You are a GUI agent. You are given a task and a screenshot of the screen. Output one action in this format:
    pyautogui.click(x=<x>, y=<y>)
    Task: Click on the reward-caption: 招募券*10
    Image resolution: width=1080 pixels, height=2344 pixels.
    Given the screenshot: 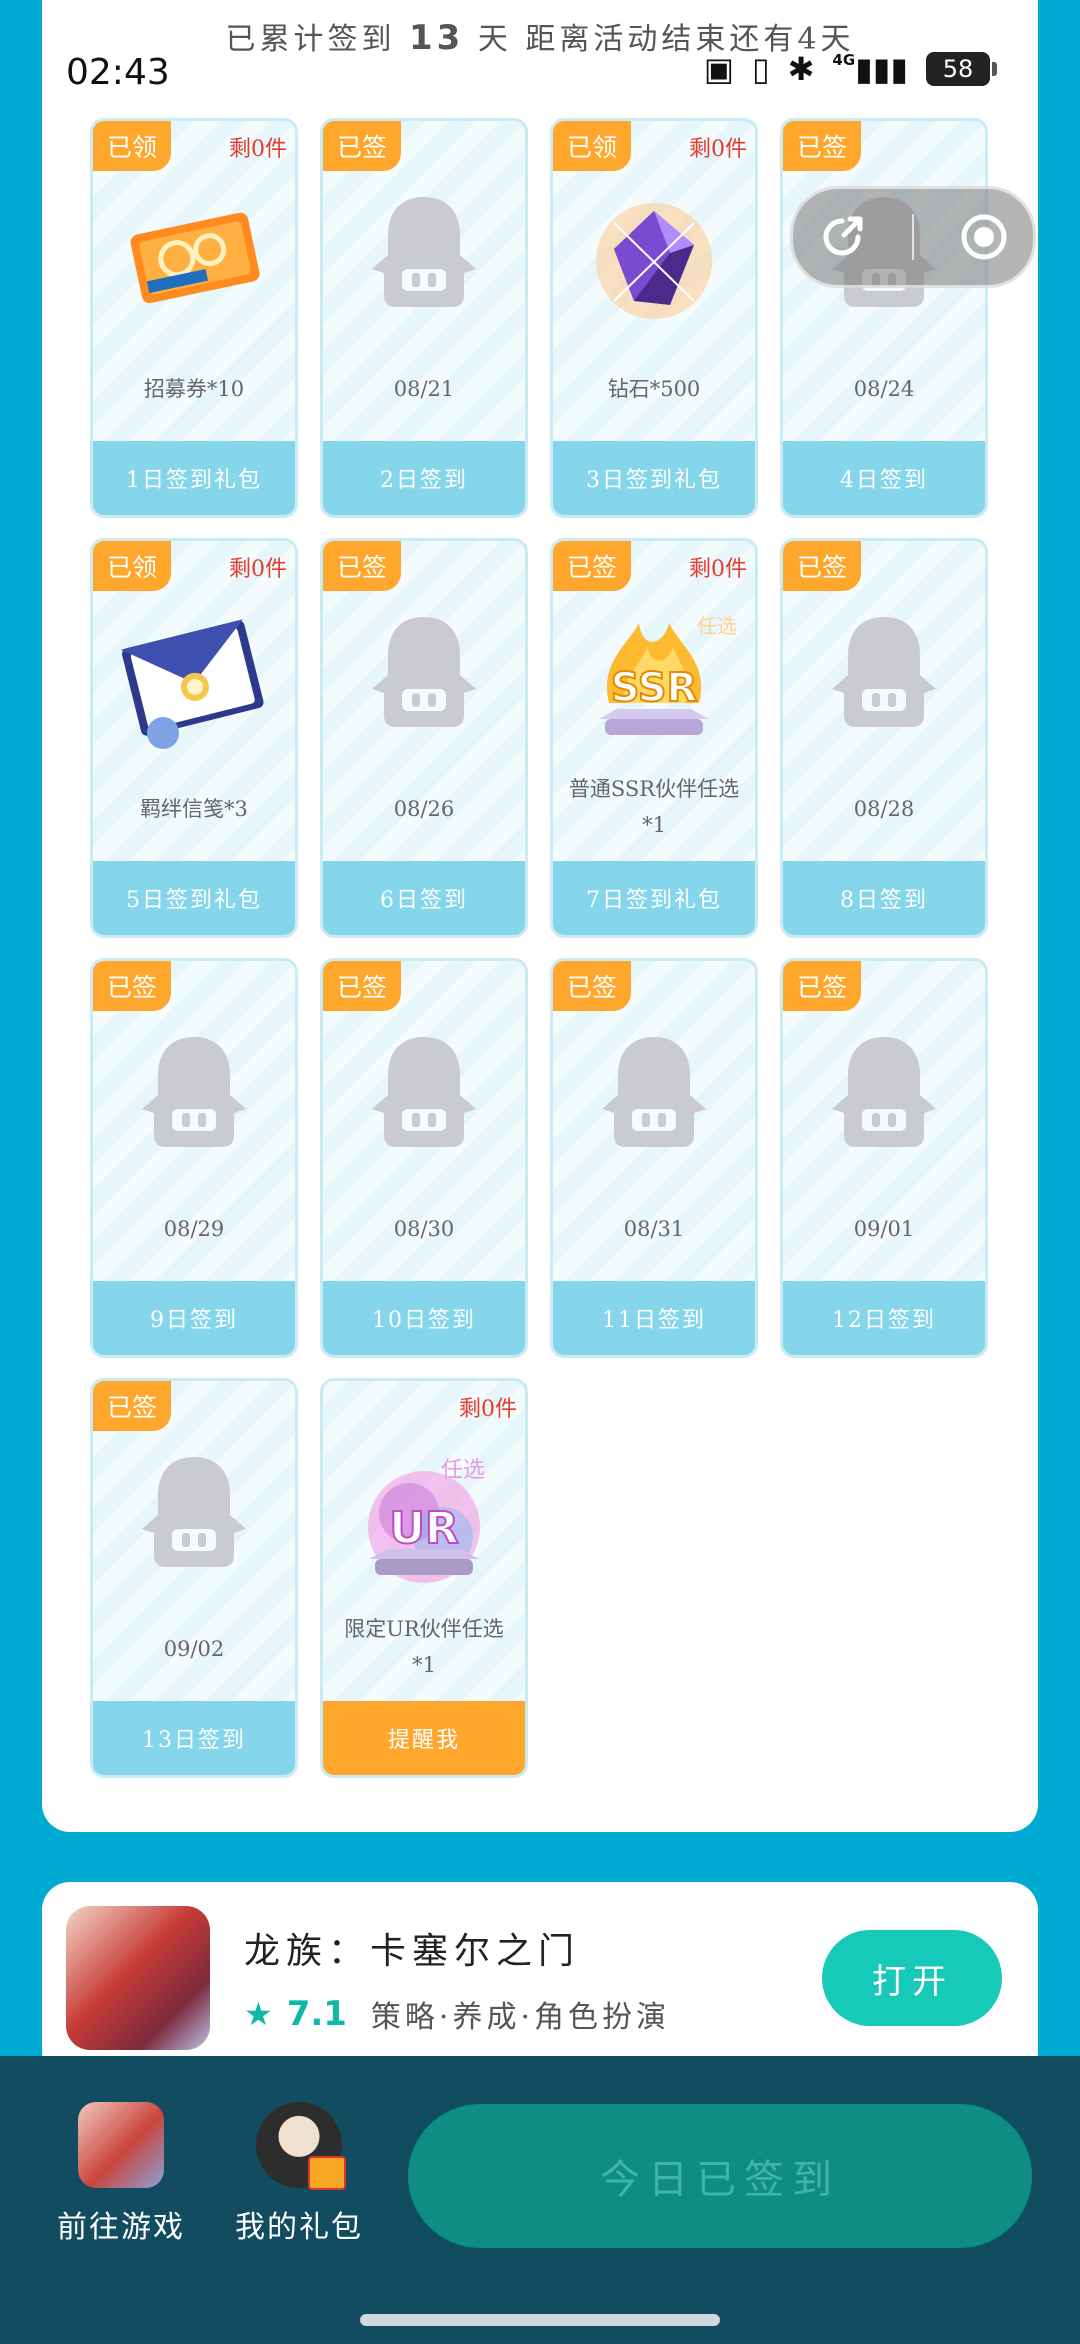 What is the action you would take?
    pyautogui.click(x=194, y=389)
    